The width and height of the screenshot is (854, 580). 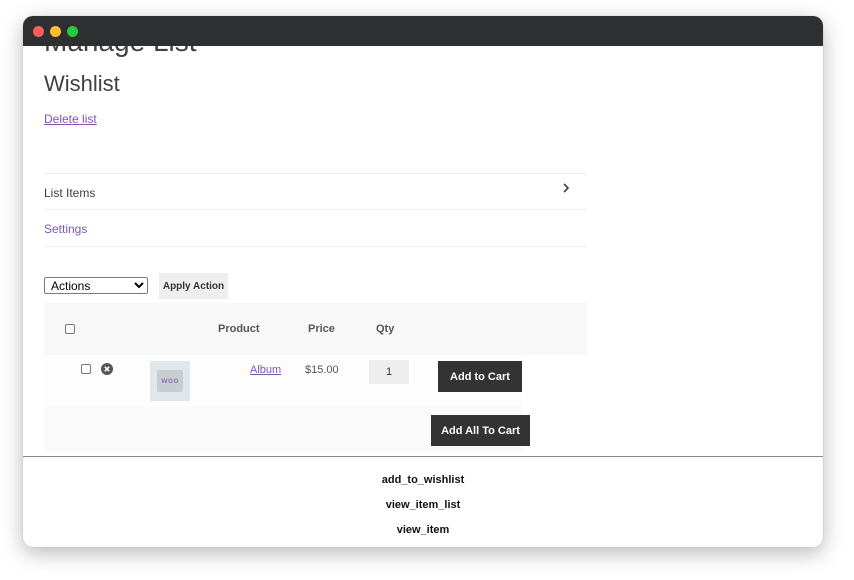 I want to click on table-row: WOO Album $15.00 Add to Cart, so click(x=283, y=381).